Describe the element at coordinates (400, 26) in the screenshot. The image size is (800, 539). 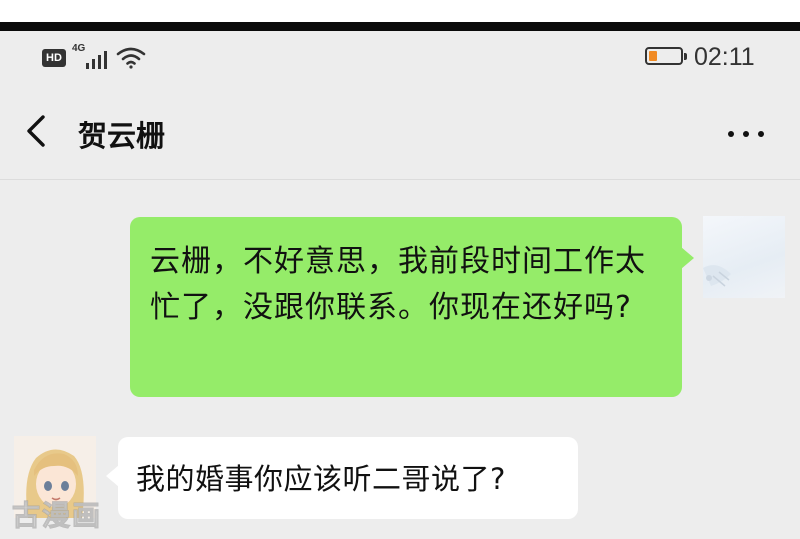
I see `top-border-black` at that location.